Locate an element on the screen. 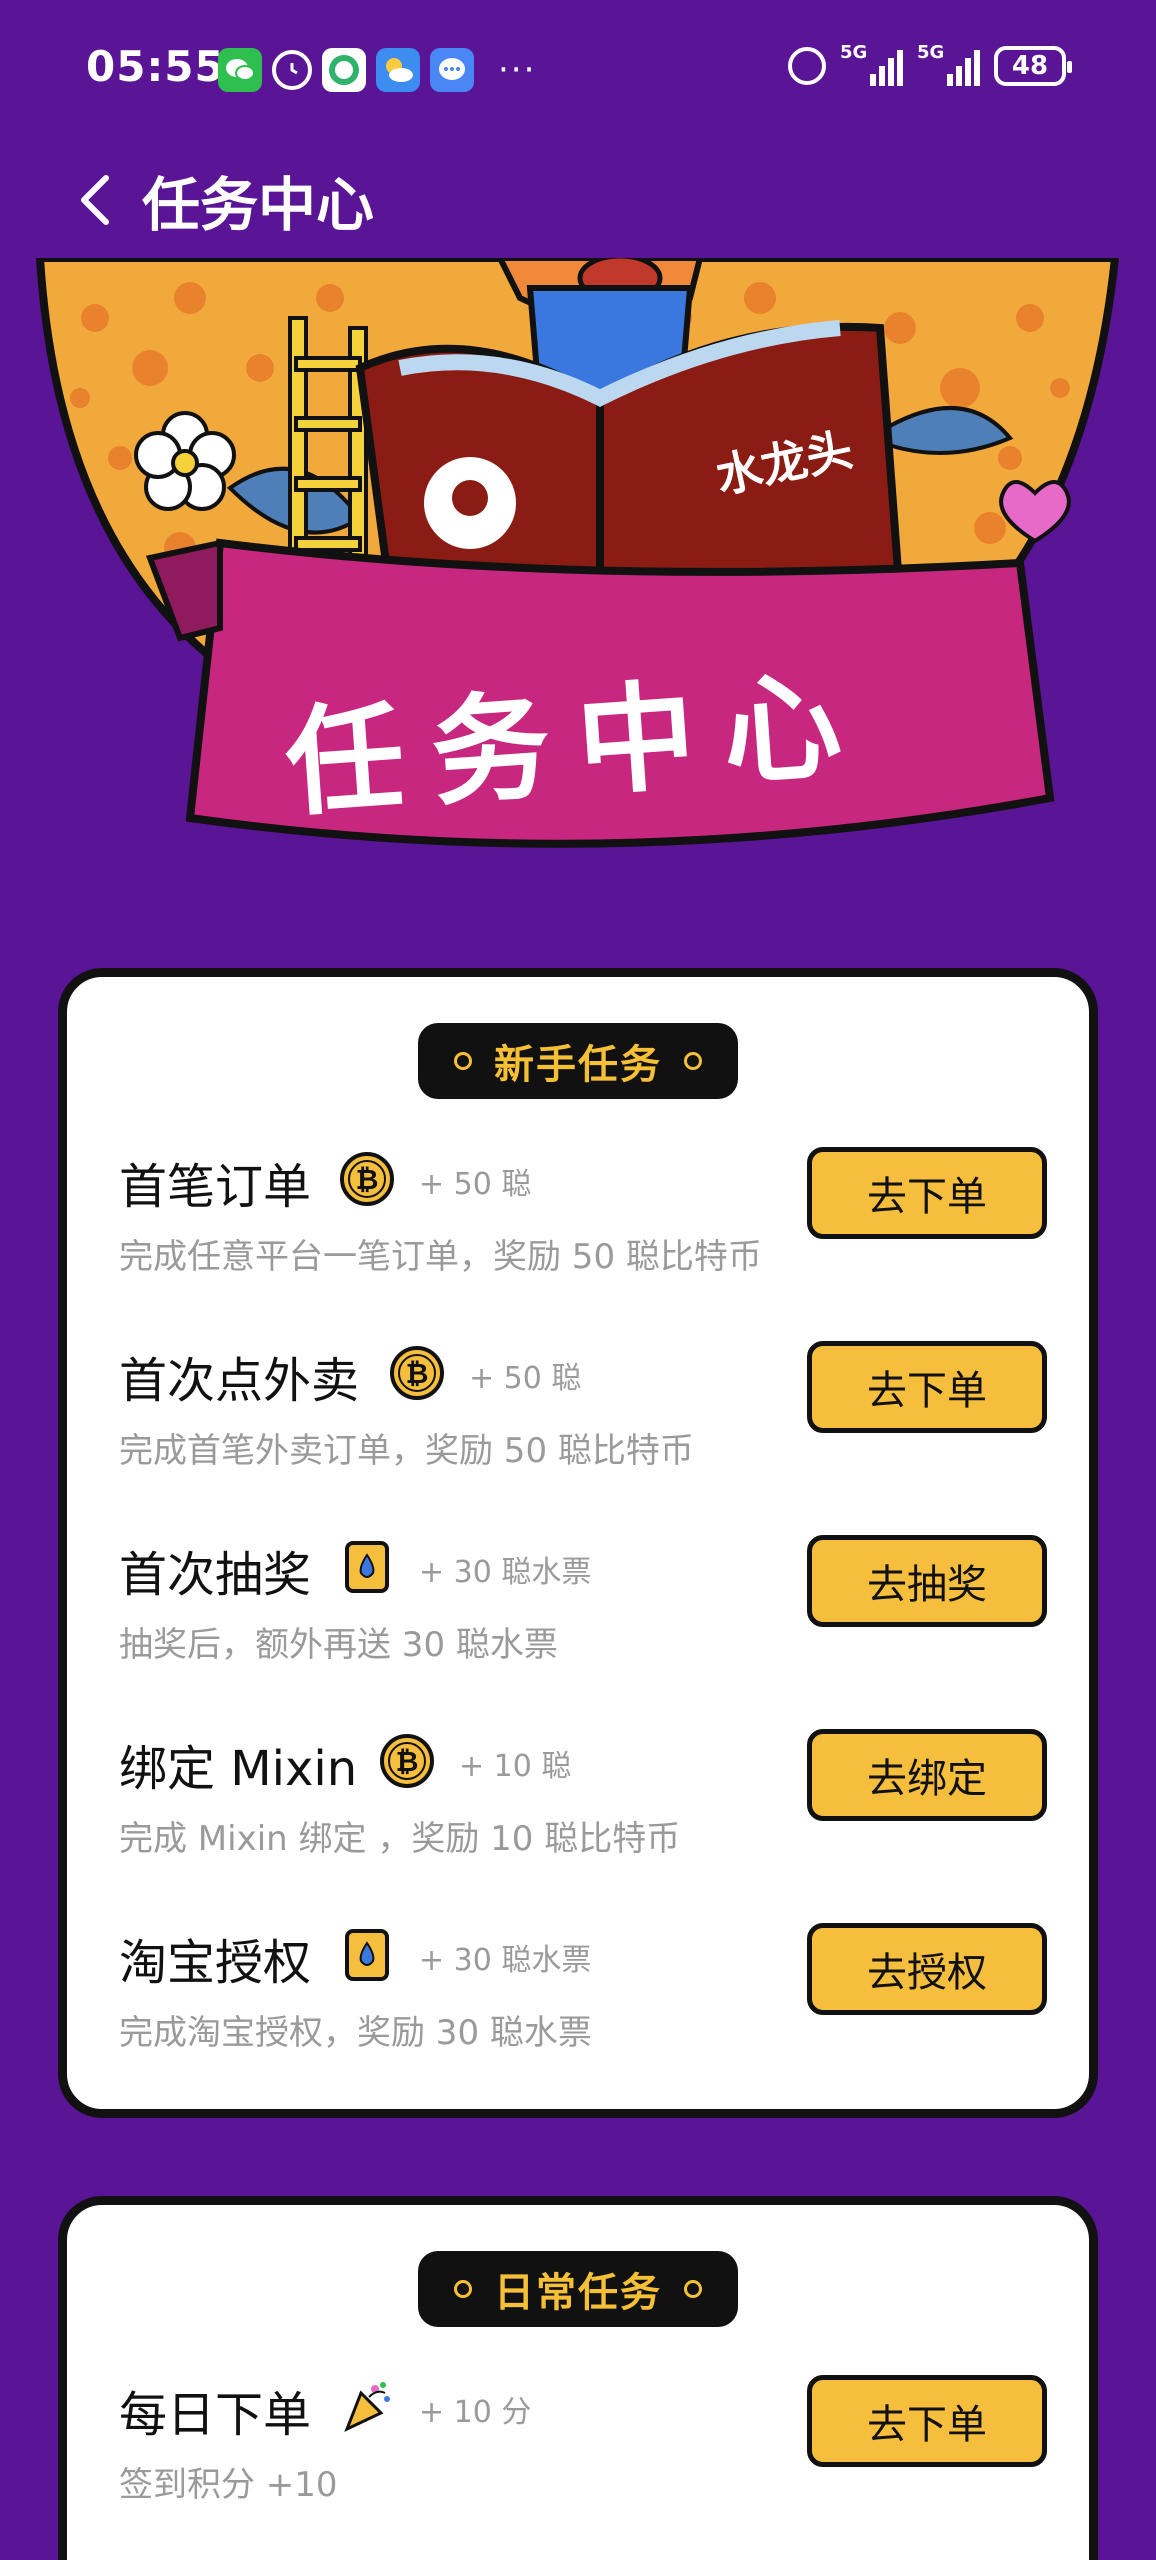  system-icons: 5G 5G 48 is located at coordinates (930, 64).